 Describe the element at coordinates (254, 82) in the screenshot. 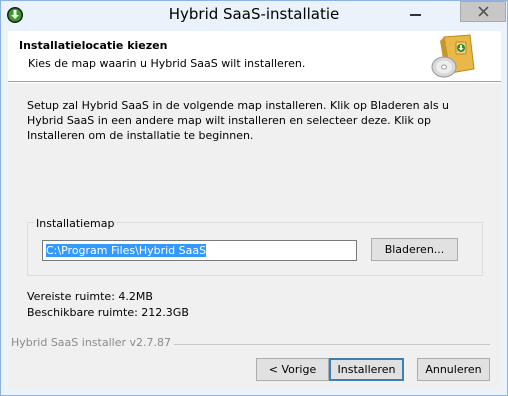

I see `header-divider` at that location.